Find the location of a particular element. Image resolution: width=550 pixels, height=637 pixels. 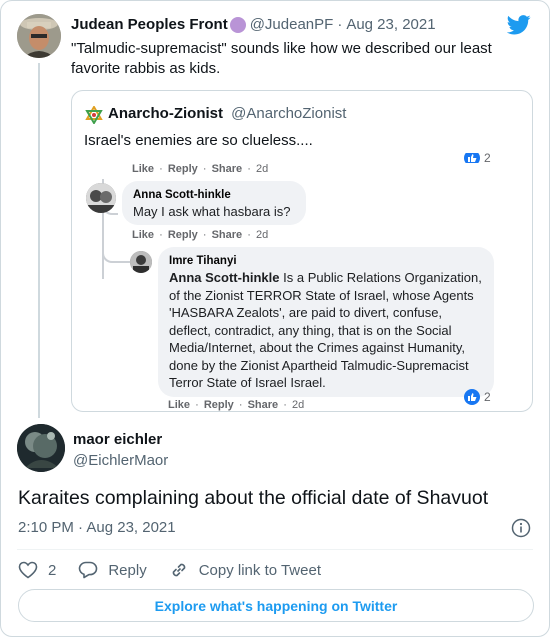

parent-date: Aug 23, 2021 is located at coordinates (390, 24).